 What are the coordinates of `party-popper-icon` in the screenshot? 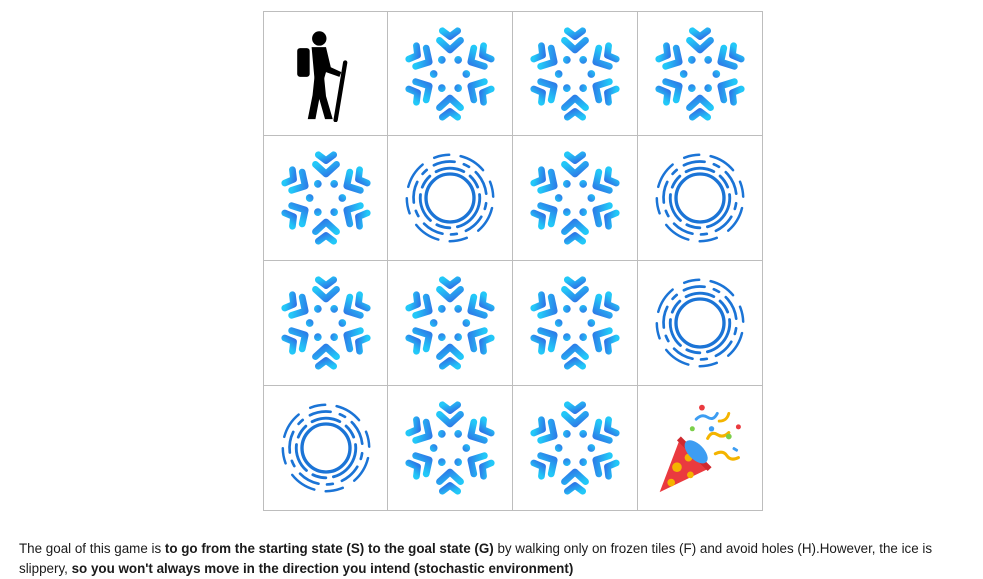 It's located at (700, 448).